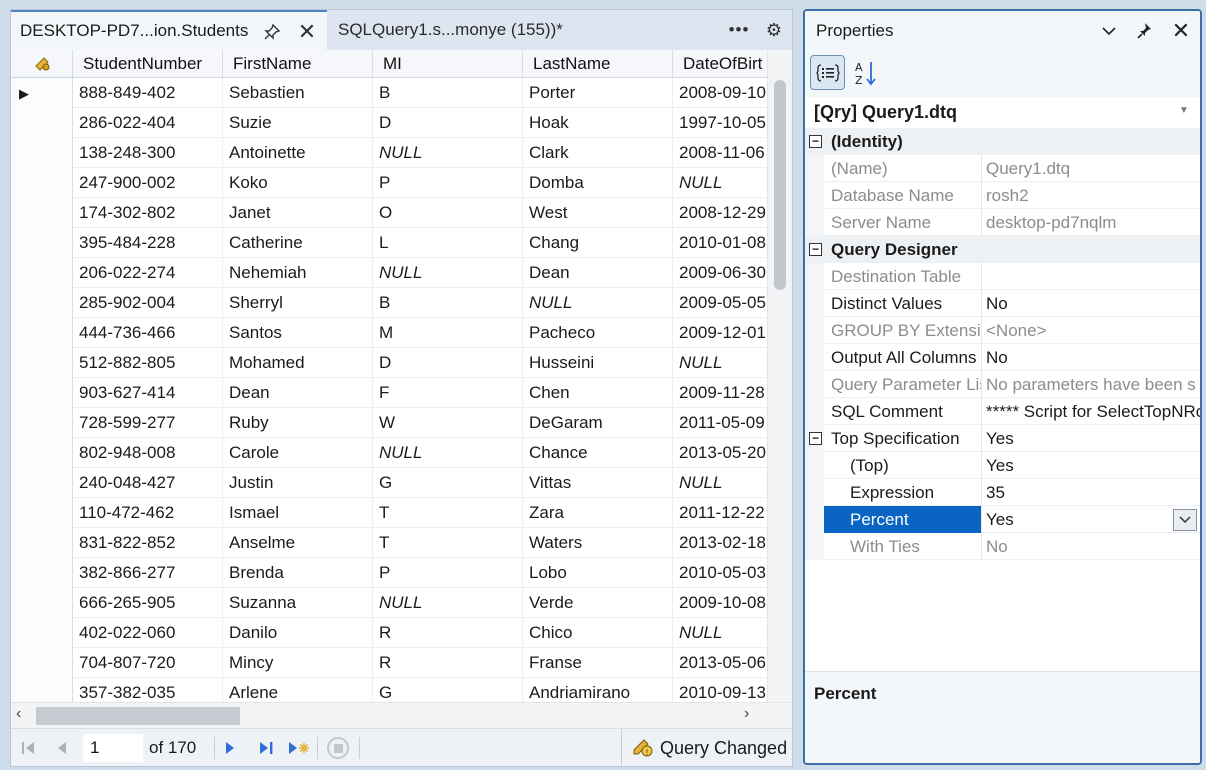 The image size is (1206, 770). What do you see at coordinates (298, 513) in the screenshot?
I see `table-cell: Ismael` at bounding box center [298, 513].